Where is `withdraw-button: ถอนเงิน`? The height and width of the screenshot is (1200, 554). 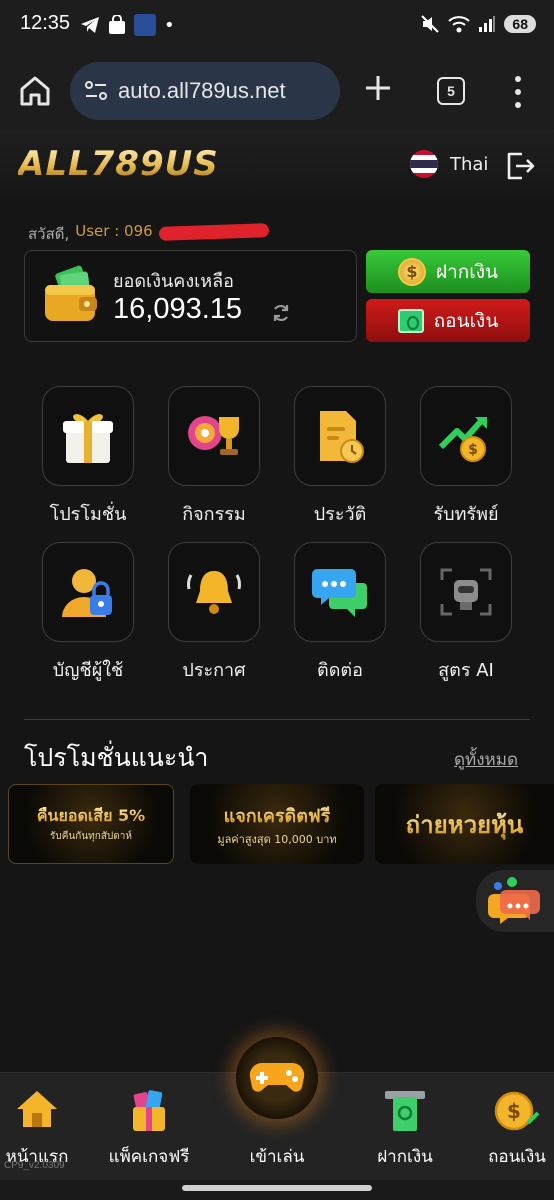
withdraw-button: ถอนเงิน is located at coordinates (448, 320).